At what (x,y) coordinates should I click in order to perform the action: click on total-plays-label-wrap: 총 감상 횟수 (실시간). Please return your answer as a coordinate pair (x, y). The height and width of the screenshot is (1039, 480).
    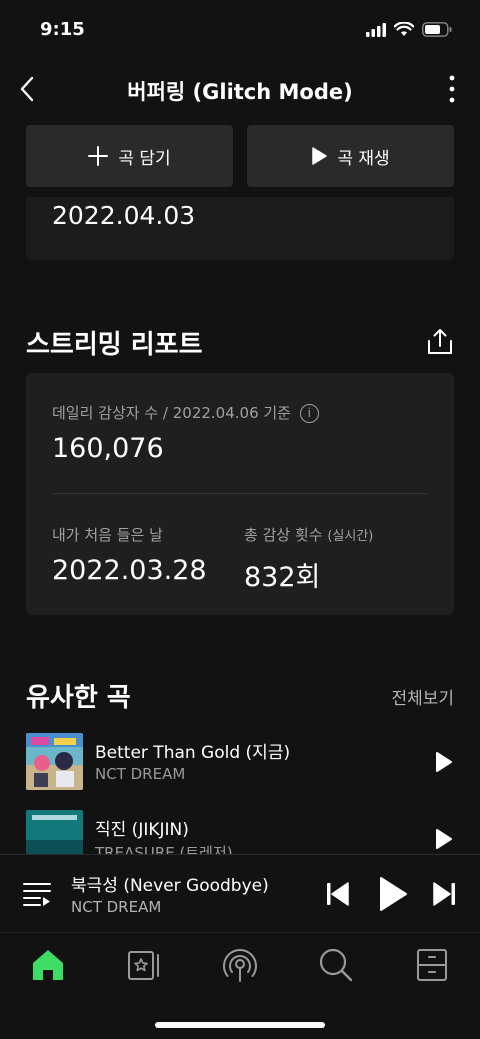
    Looking at the image, I should click on (308, 534).